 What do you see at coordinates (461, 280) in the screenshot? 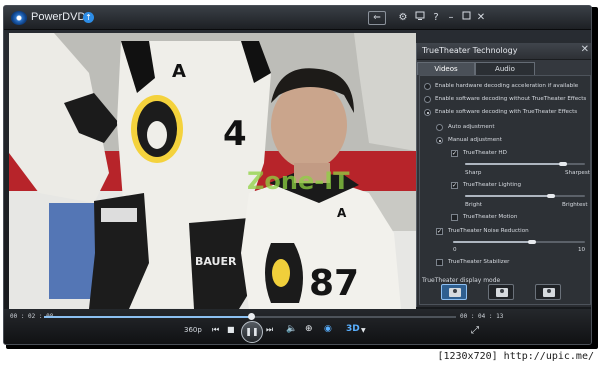
I see `label-display-mode: TrueTheater display mode` at bounding box center [461, 280].